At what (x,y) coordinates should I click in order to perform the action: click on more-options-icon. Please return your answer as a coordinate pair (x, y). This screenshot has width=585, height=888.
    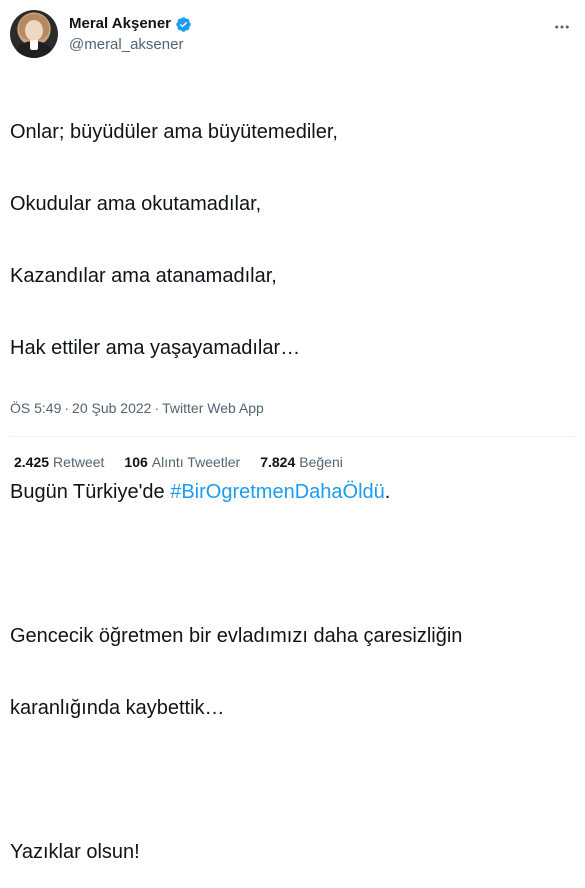
    Looking at the image, I should click on (562, 27).